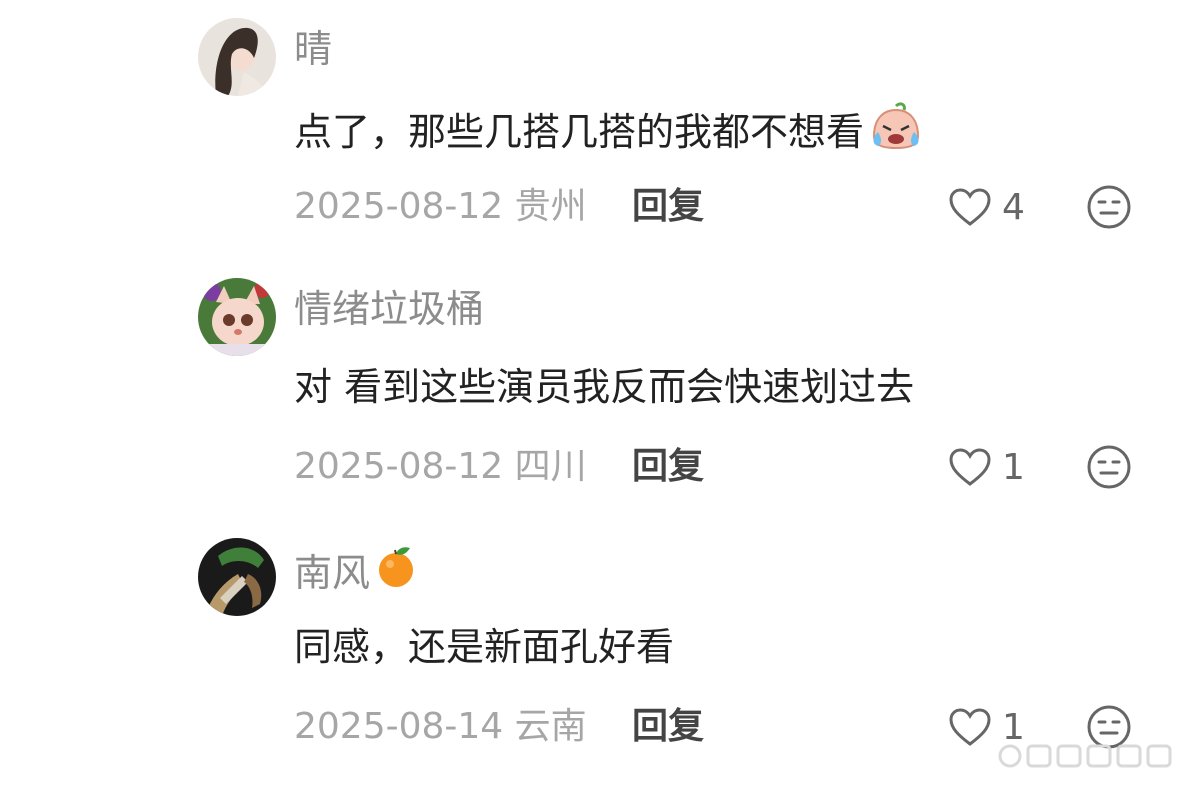  Describe the element at coordinates (313, 49) in the screenshot. I see `username: 晴` at that location.